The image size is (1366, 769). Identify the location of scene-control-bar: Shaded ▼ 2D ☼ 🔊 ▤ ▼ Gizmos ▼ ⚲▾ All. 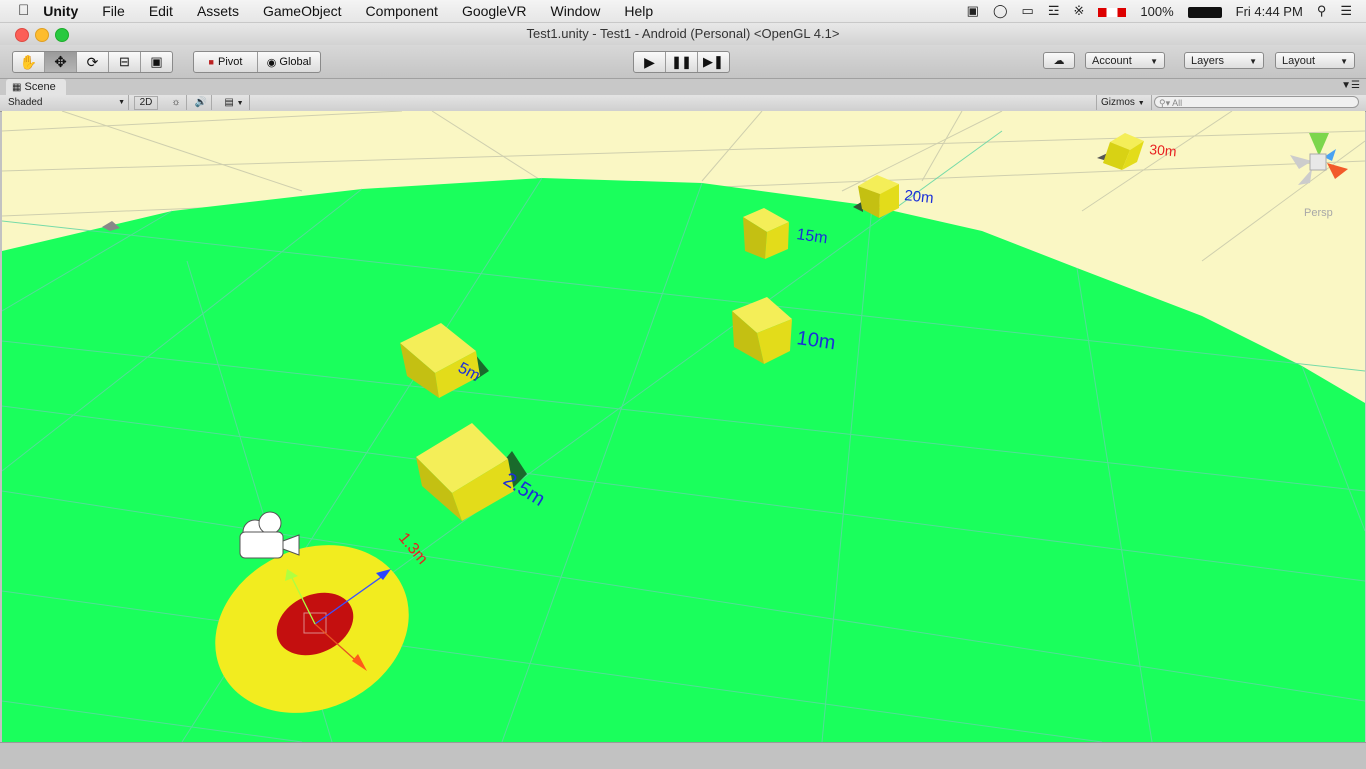
(683, 103).